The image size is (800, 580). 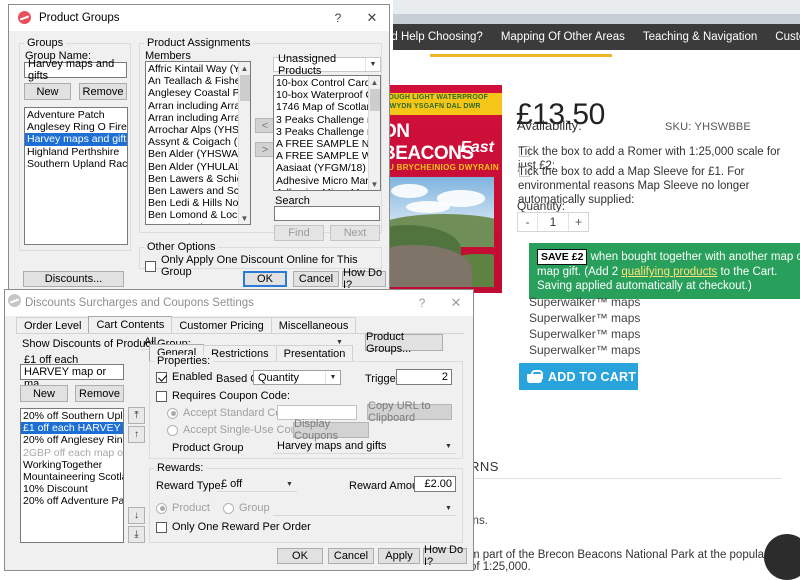 I want to click on only-one-reward-checkbox: Only One Reward Per Order, so click(x=233, y=527).